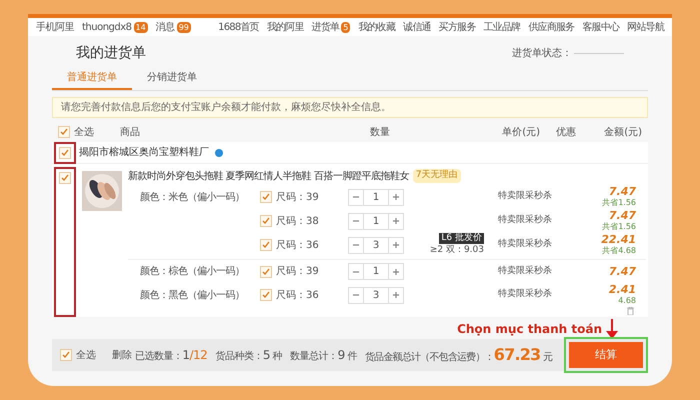 This screenshot has width=700, height=400. What do you see at coordinates (171, 355) in the screenshot?
I see `selected-count: 已选数量：1/12` at bounding box center [171, 355].